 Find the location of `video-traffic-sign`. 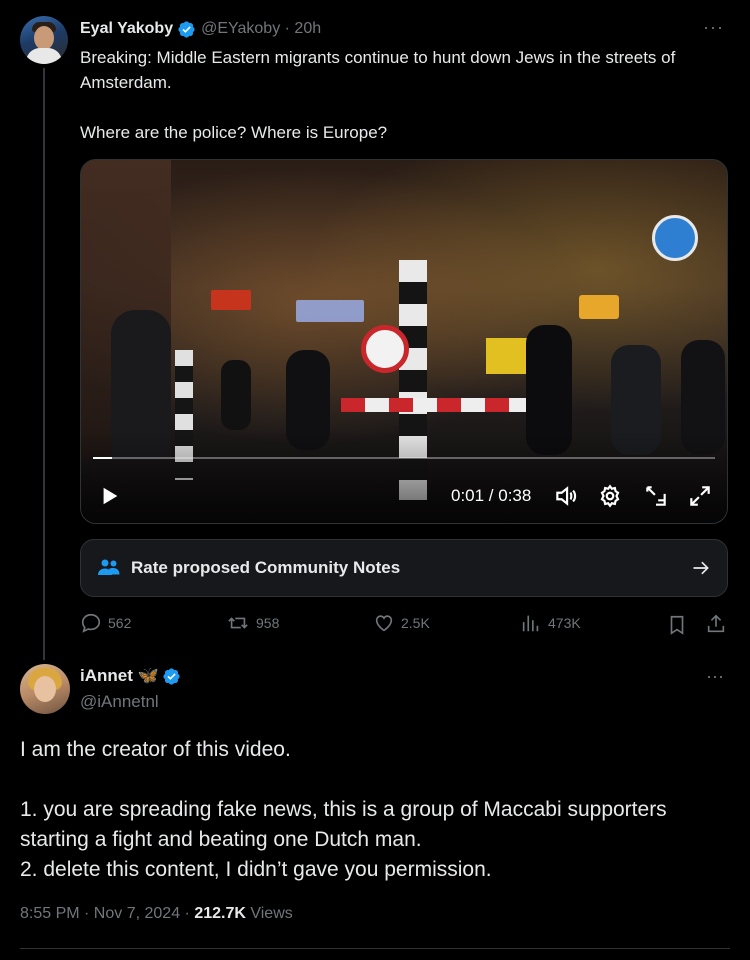

video-traffic-sign is located at coordinates (385, 349).